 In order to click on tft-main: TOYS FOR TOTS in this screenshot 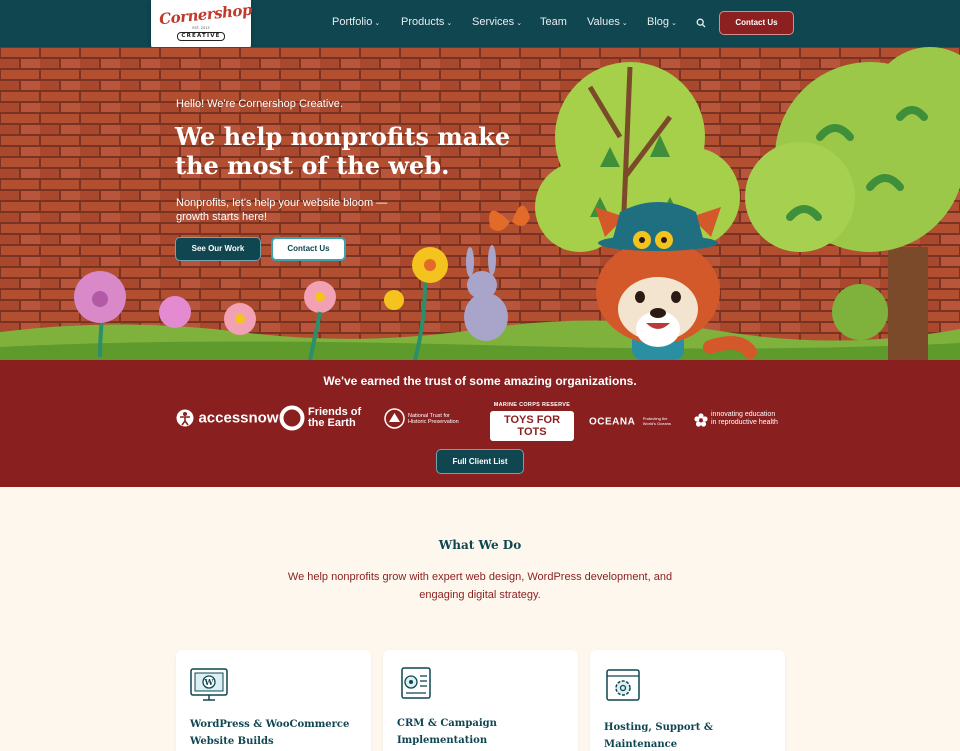, I will do `click(532, 426)`.